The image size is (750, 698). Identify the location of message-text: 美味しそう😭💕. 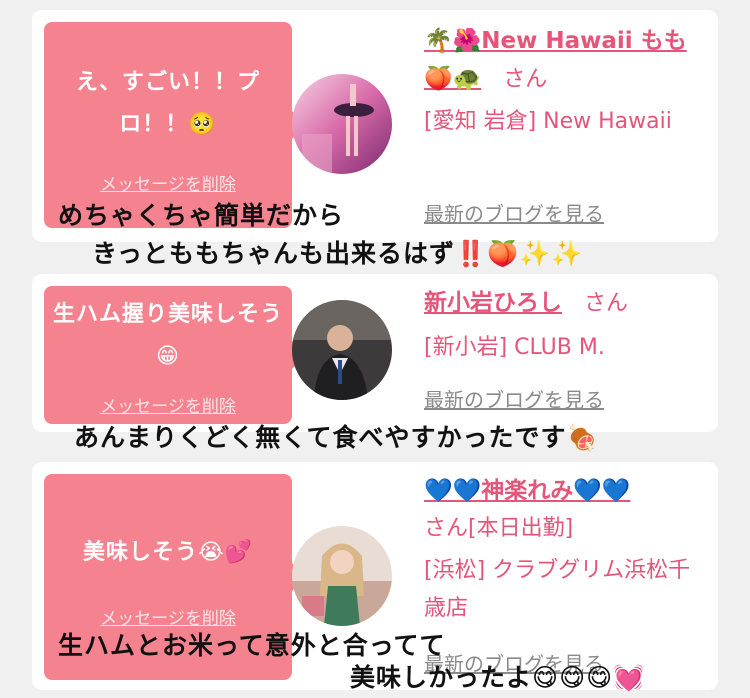
(168, 552).